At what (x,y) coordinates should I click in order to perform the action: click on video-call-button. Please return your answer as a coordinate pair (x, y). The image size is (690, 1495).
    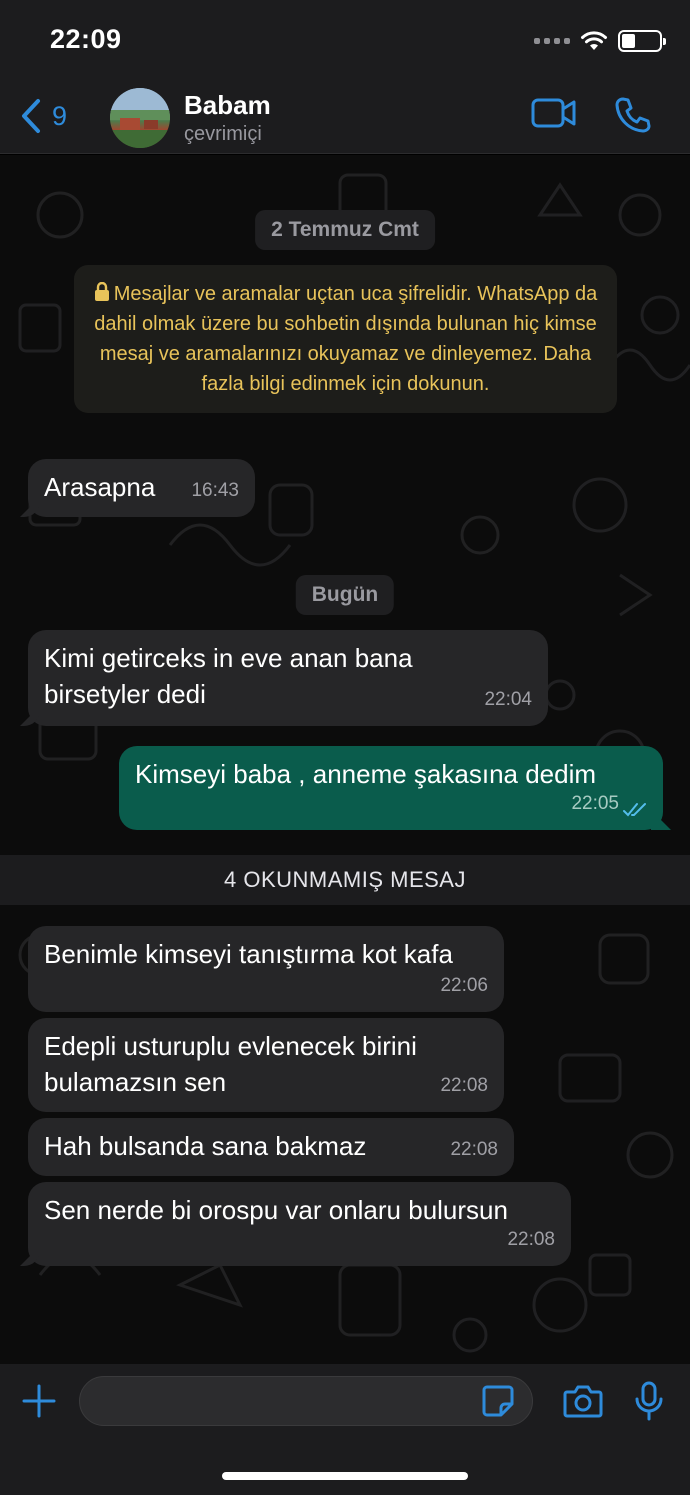
    Looking at the image, I should click on (554, 115).